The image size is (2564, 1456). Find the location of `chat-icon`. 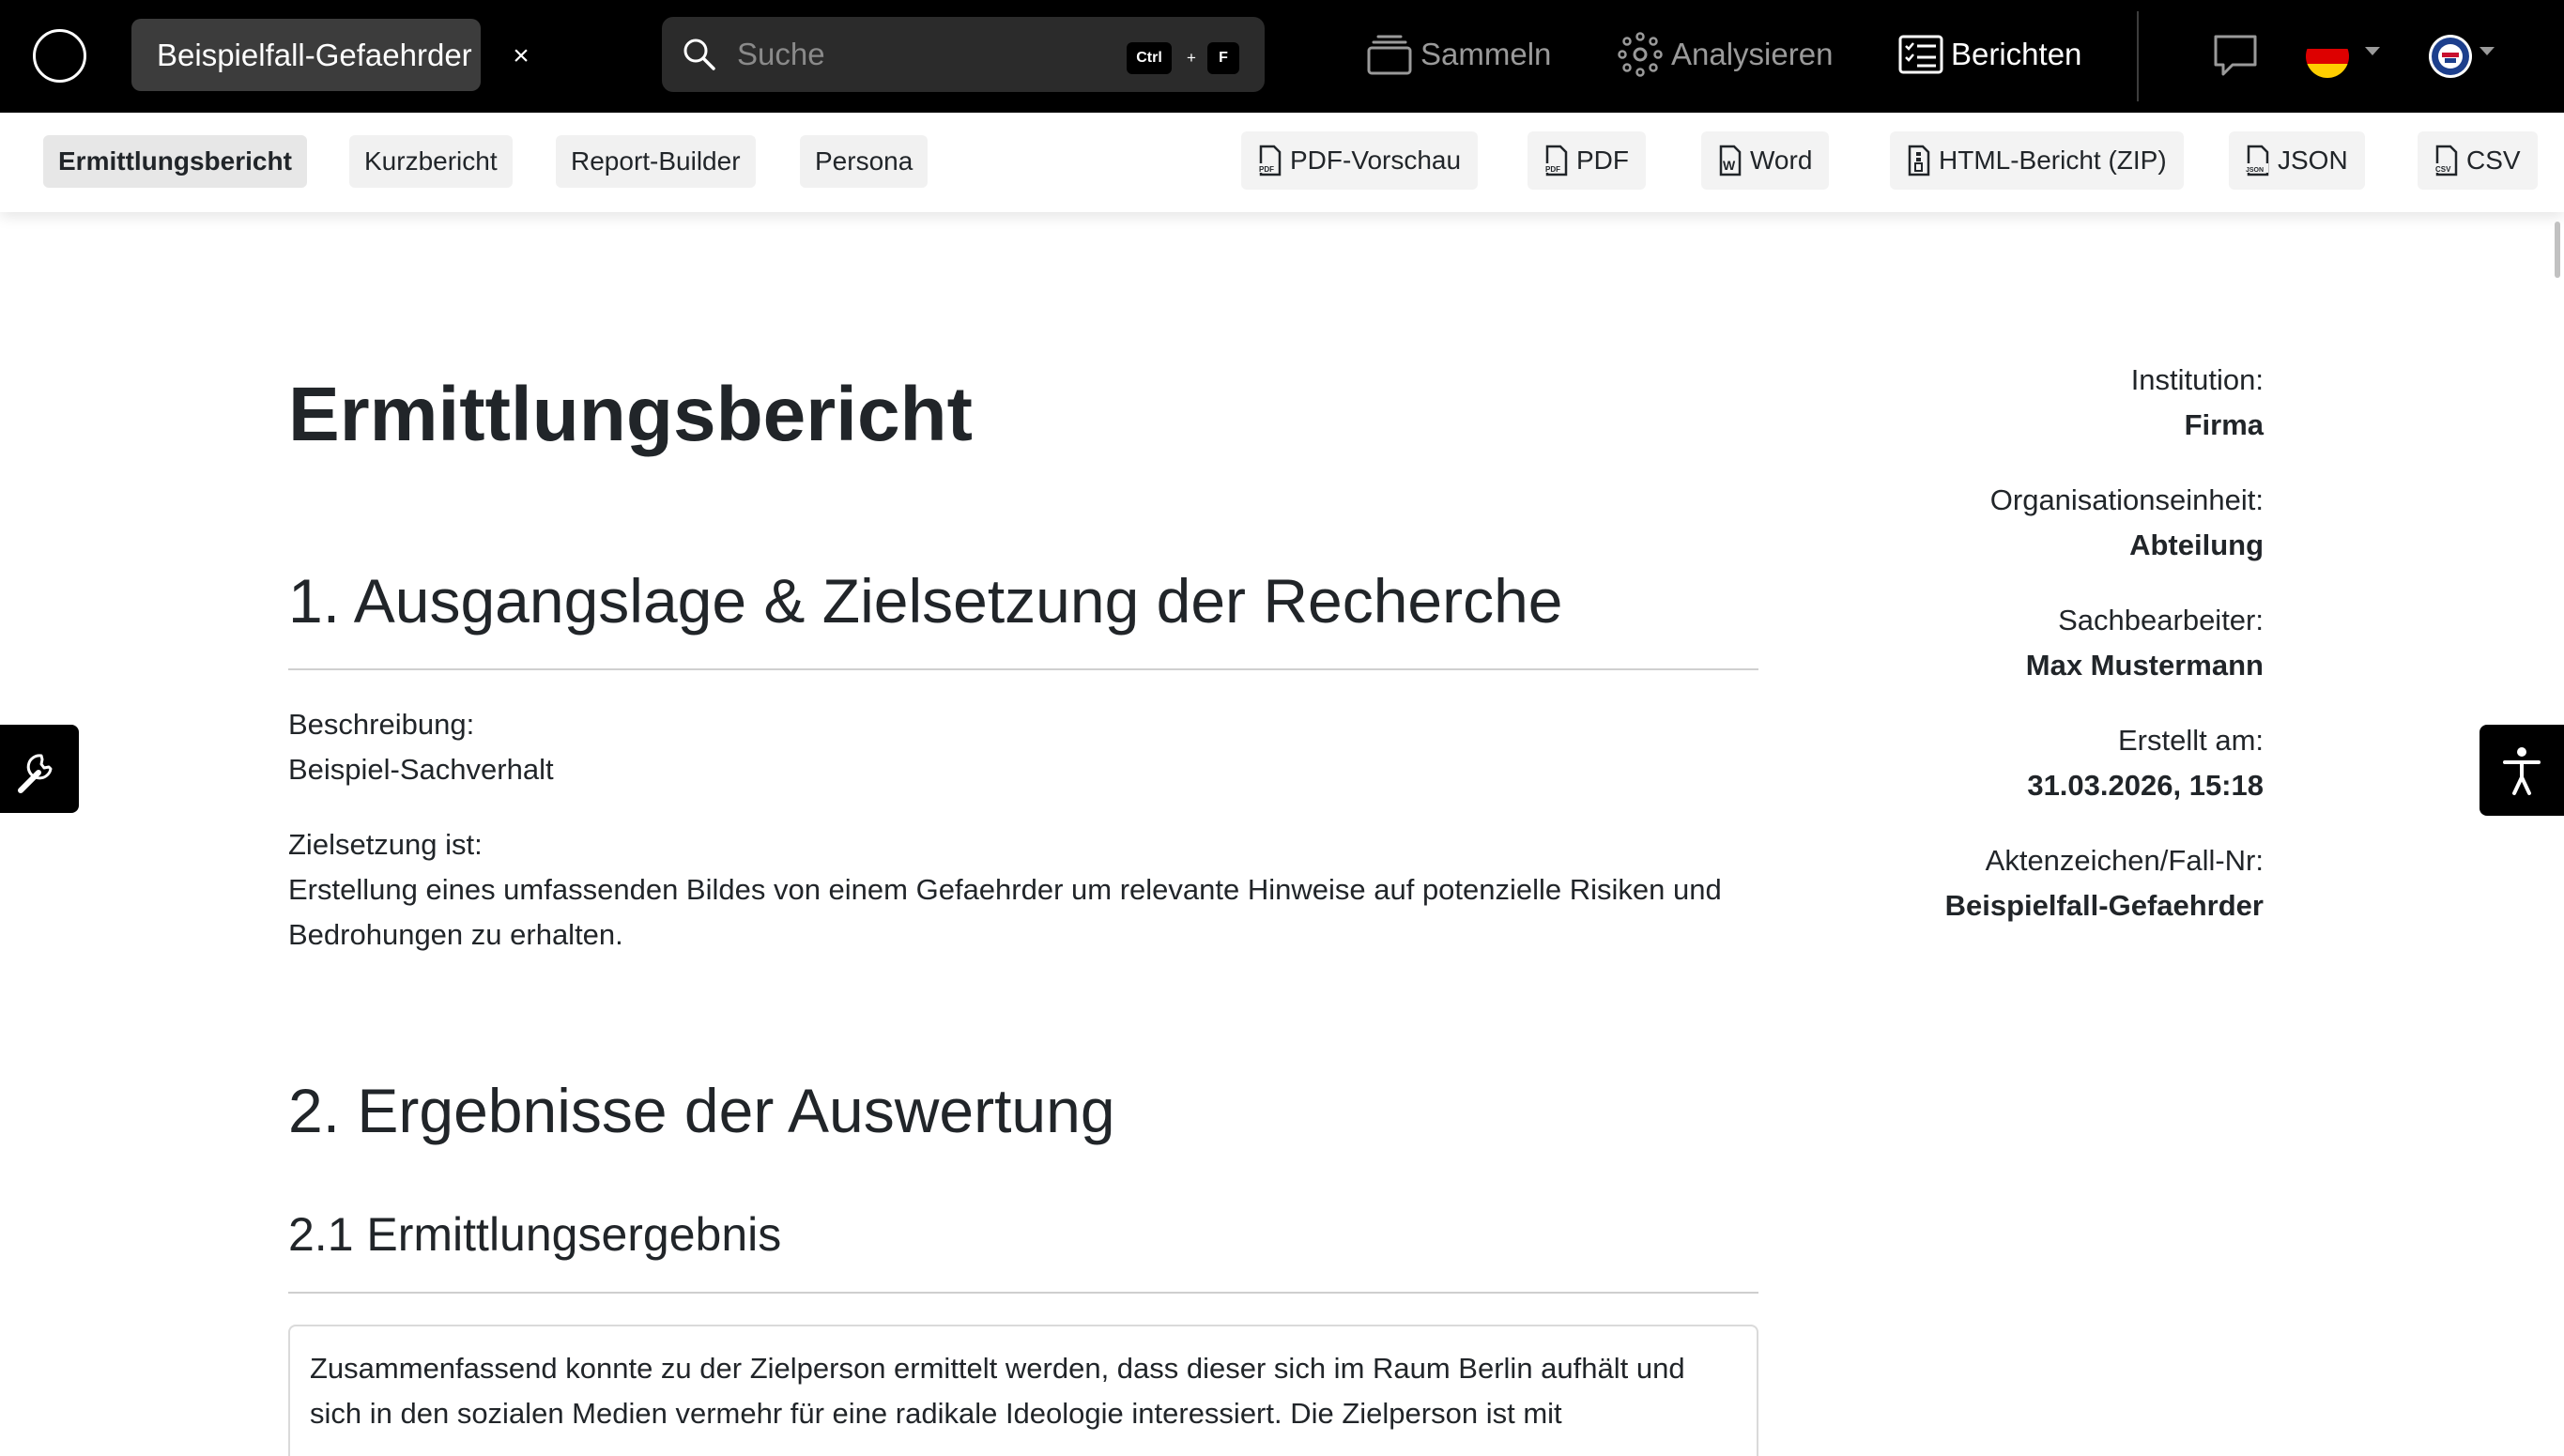

chat-icon is located at coordinates (2235, 55).